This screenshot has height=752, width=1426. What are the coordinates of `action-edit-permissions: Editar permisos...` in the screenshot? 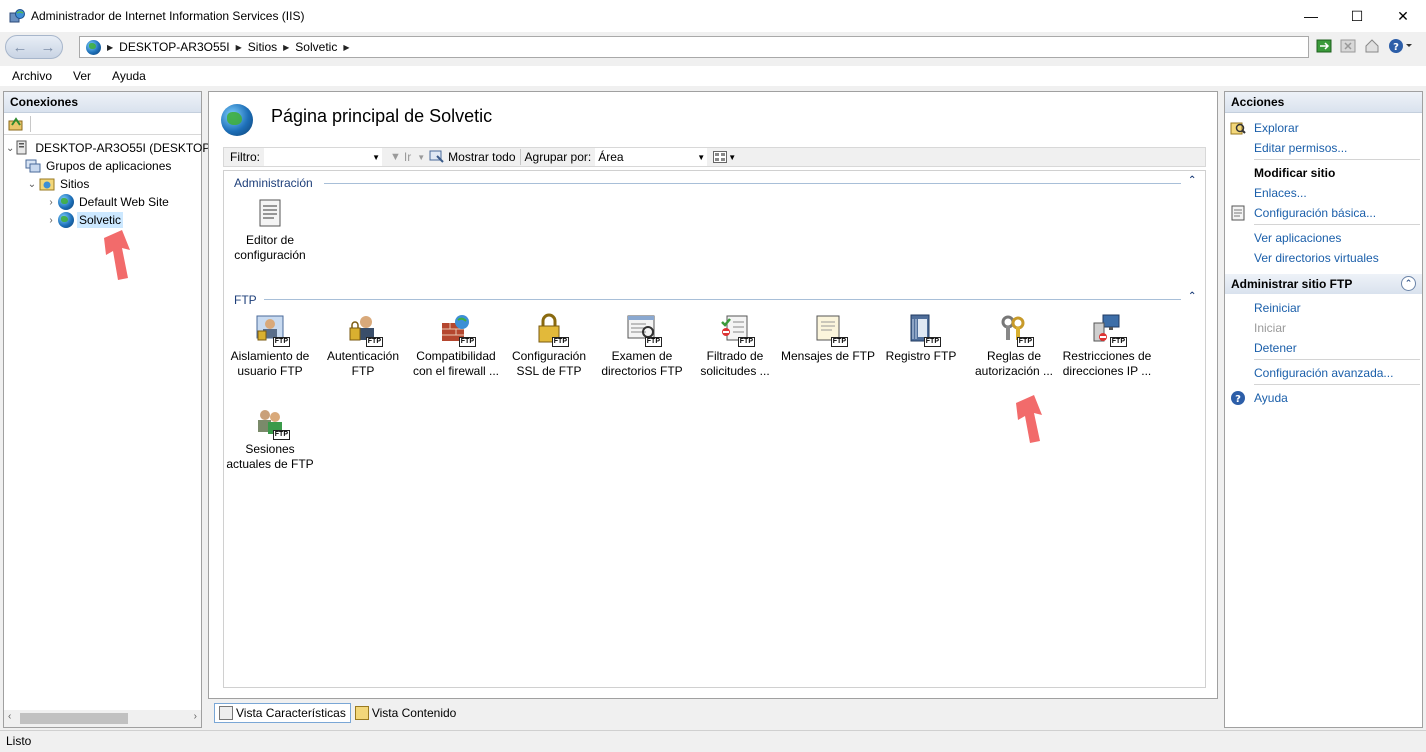 It's located at (1286, 148).